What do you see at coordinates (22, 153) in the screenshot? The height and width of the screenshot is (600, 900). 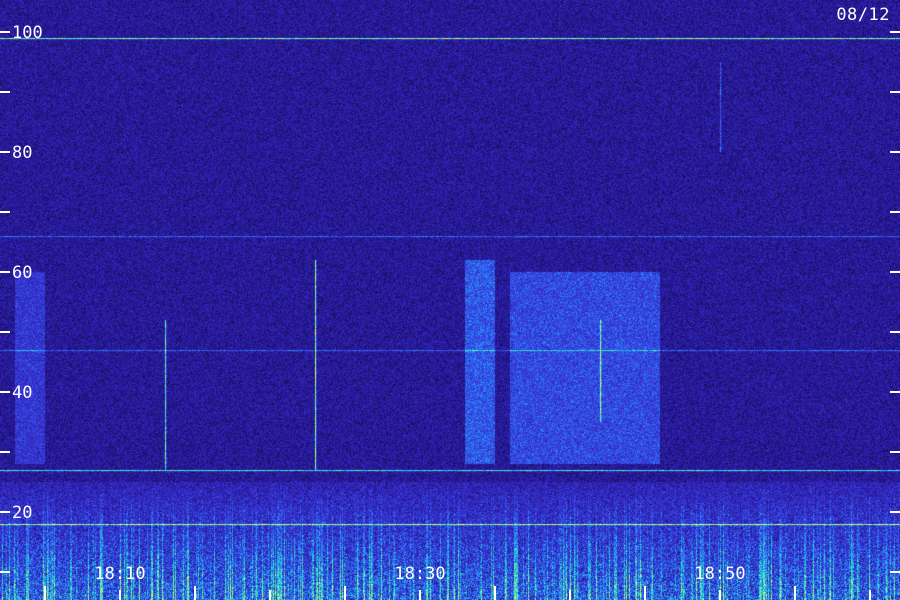 I see `y-tick-label-80: 80` at bounding box center [22, 153].